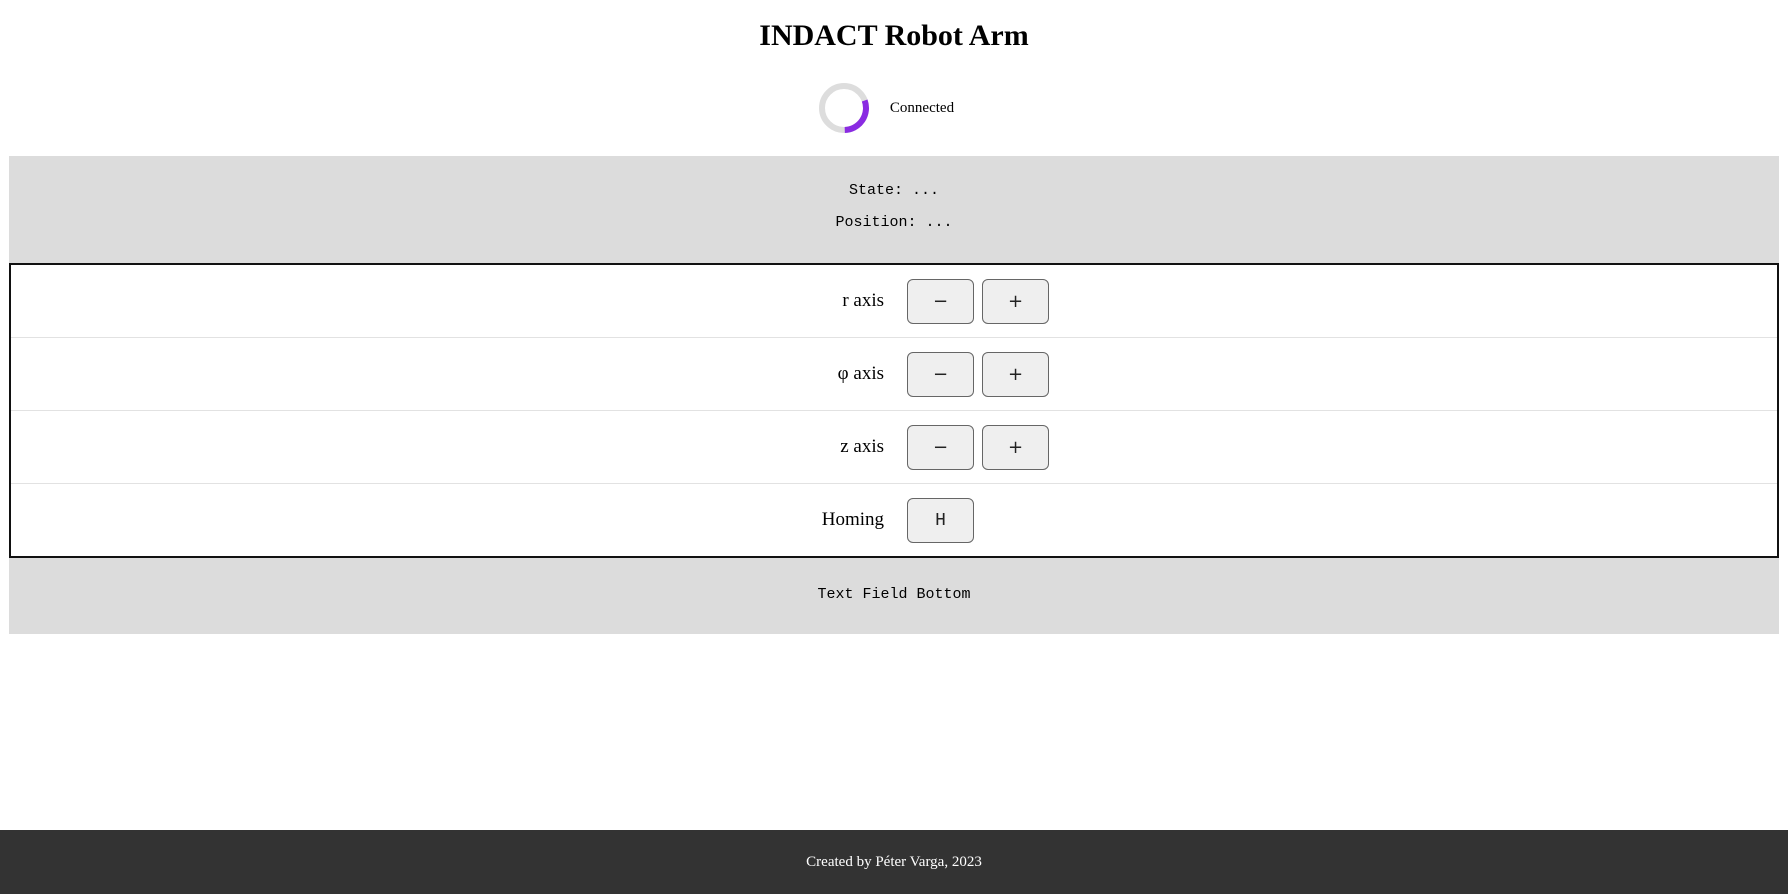  I want to click on homing-label: Homing, so click(852, 519).